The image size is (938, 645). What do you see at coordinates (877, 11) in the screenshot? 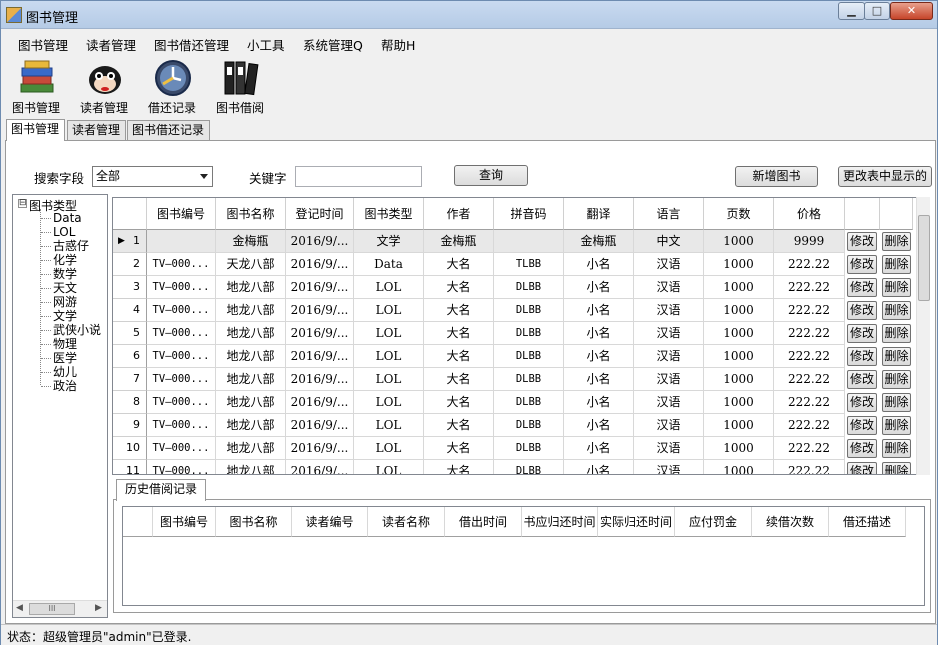
I see `maximize-button: □` at bounding box center [877, 11].